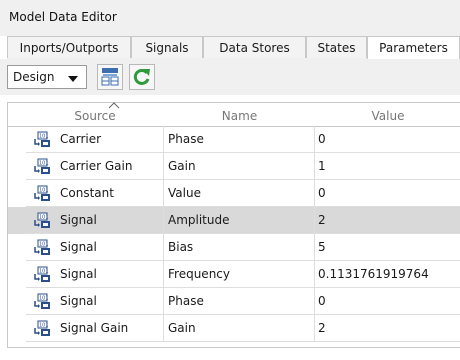 The image size is (460, 360). What do you see at coordinates (34, 77) in the screenshot?
I see `view-mode-value: Design` at bounding box center [34, 77].